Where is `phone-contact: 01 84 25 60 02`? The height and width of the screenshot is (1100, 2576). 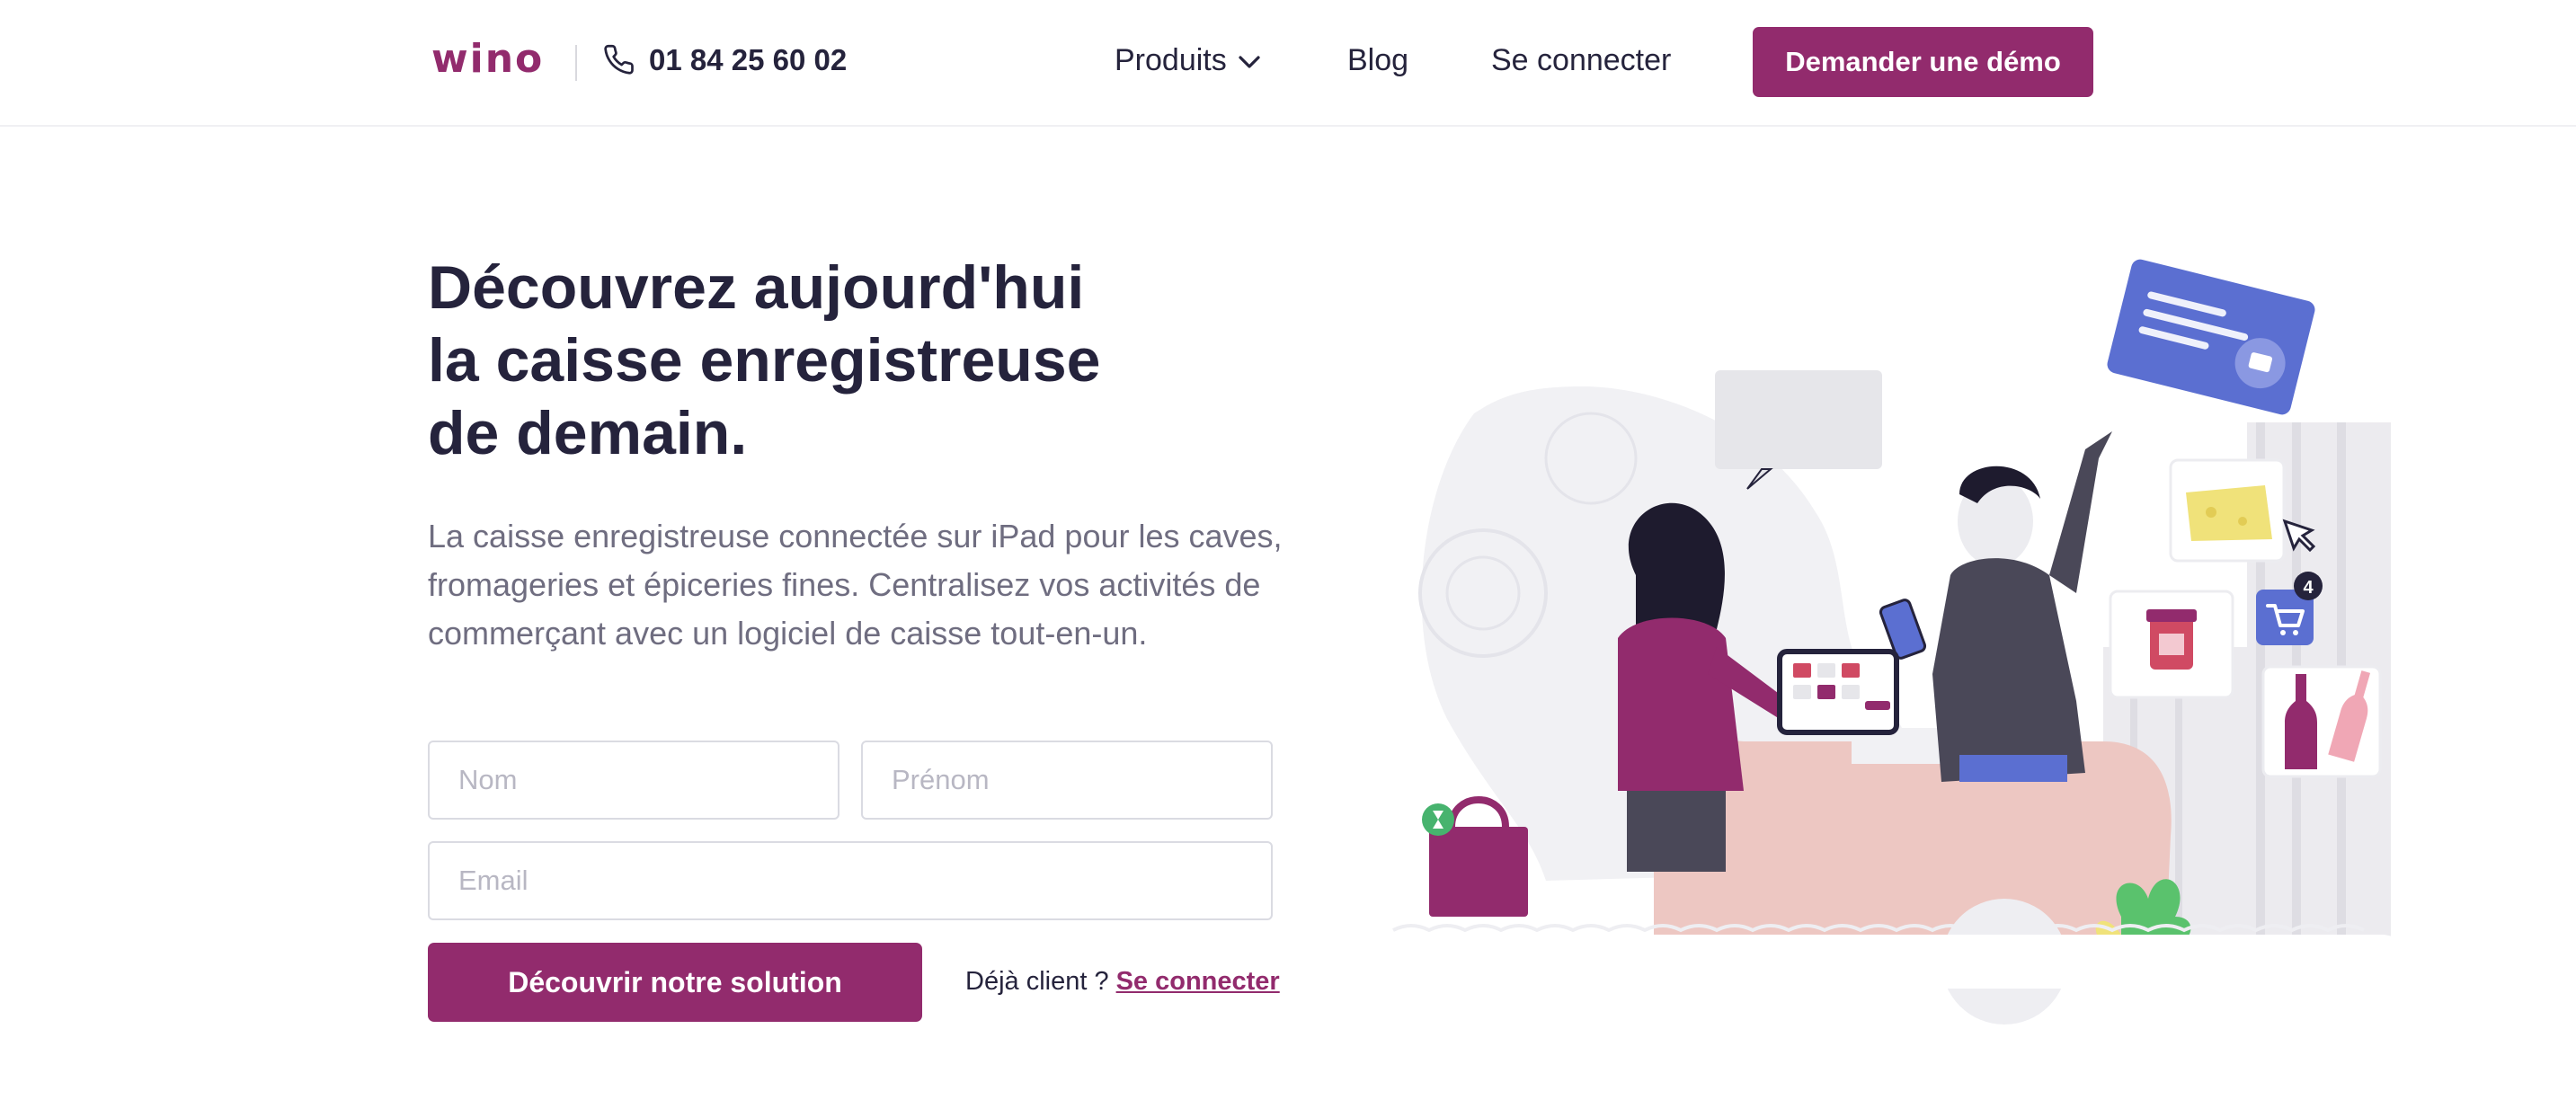 phone-contact: 01 84 25 60 02 is located at coordinates (725, 60).